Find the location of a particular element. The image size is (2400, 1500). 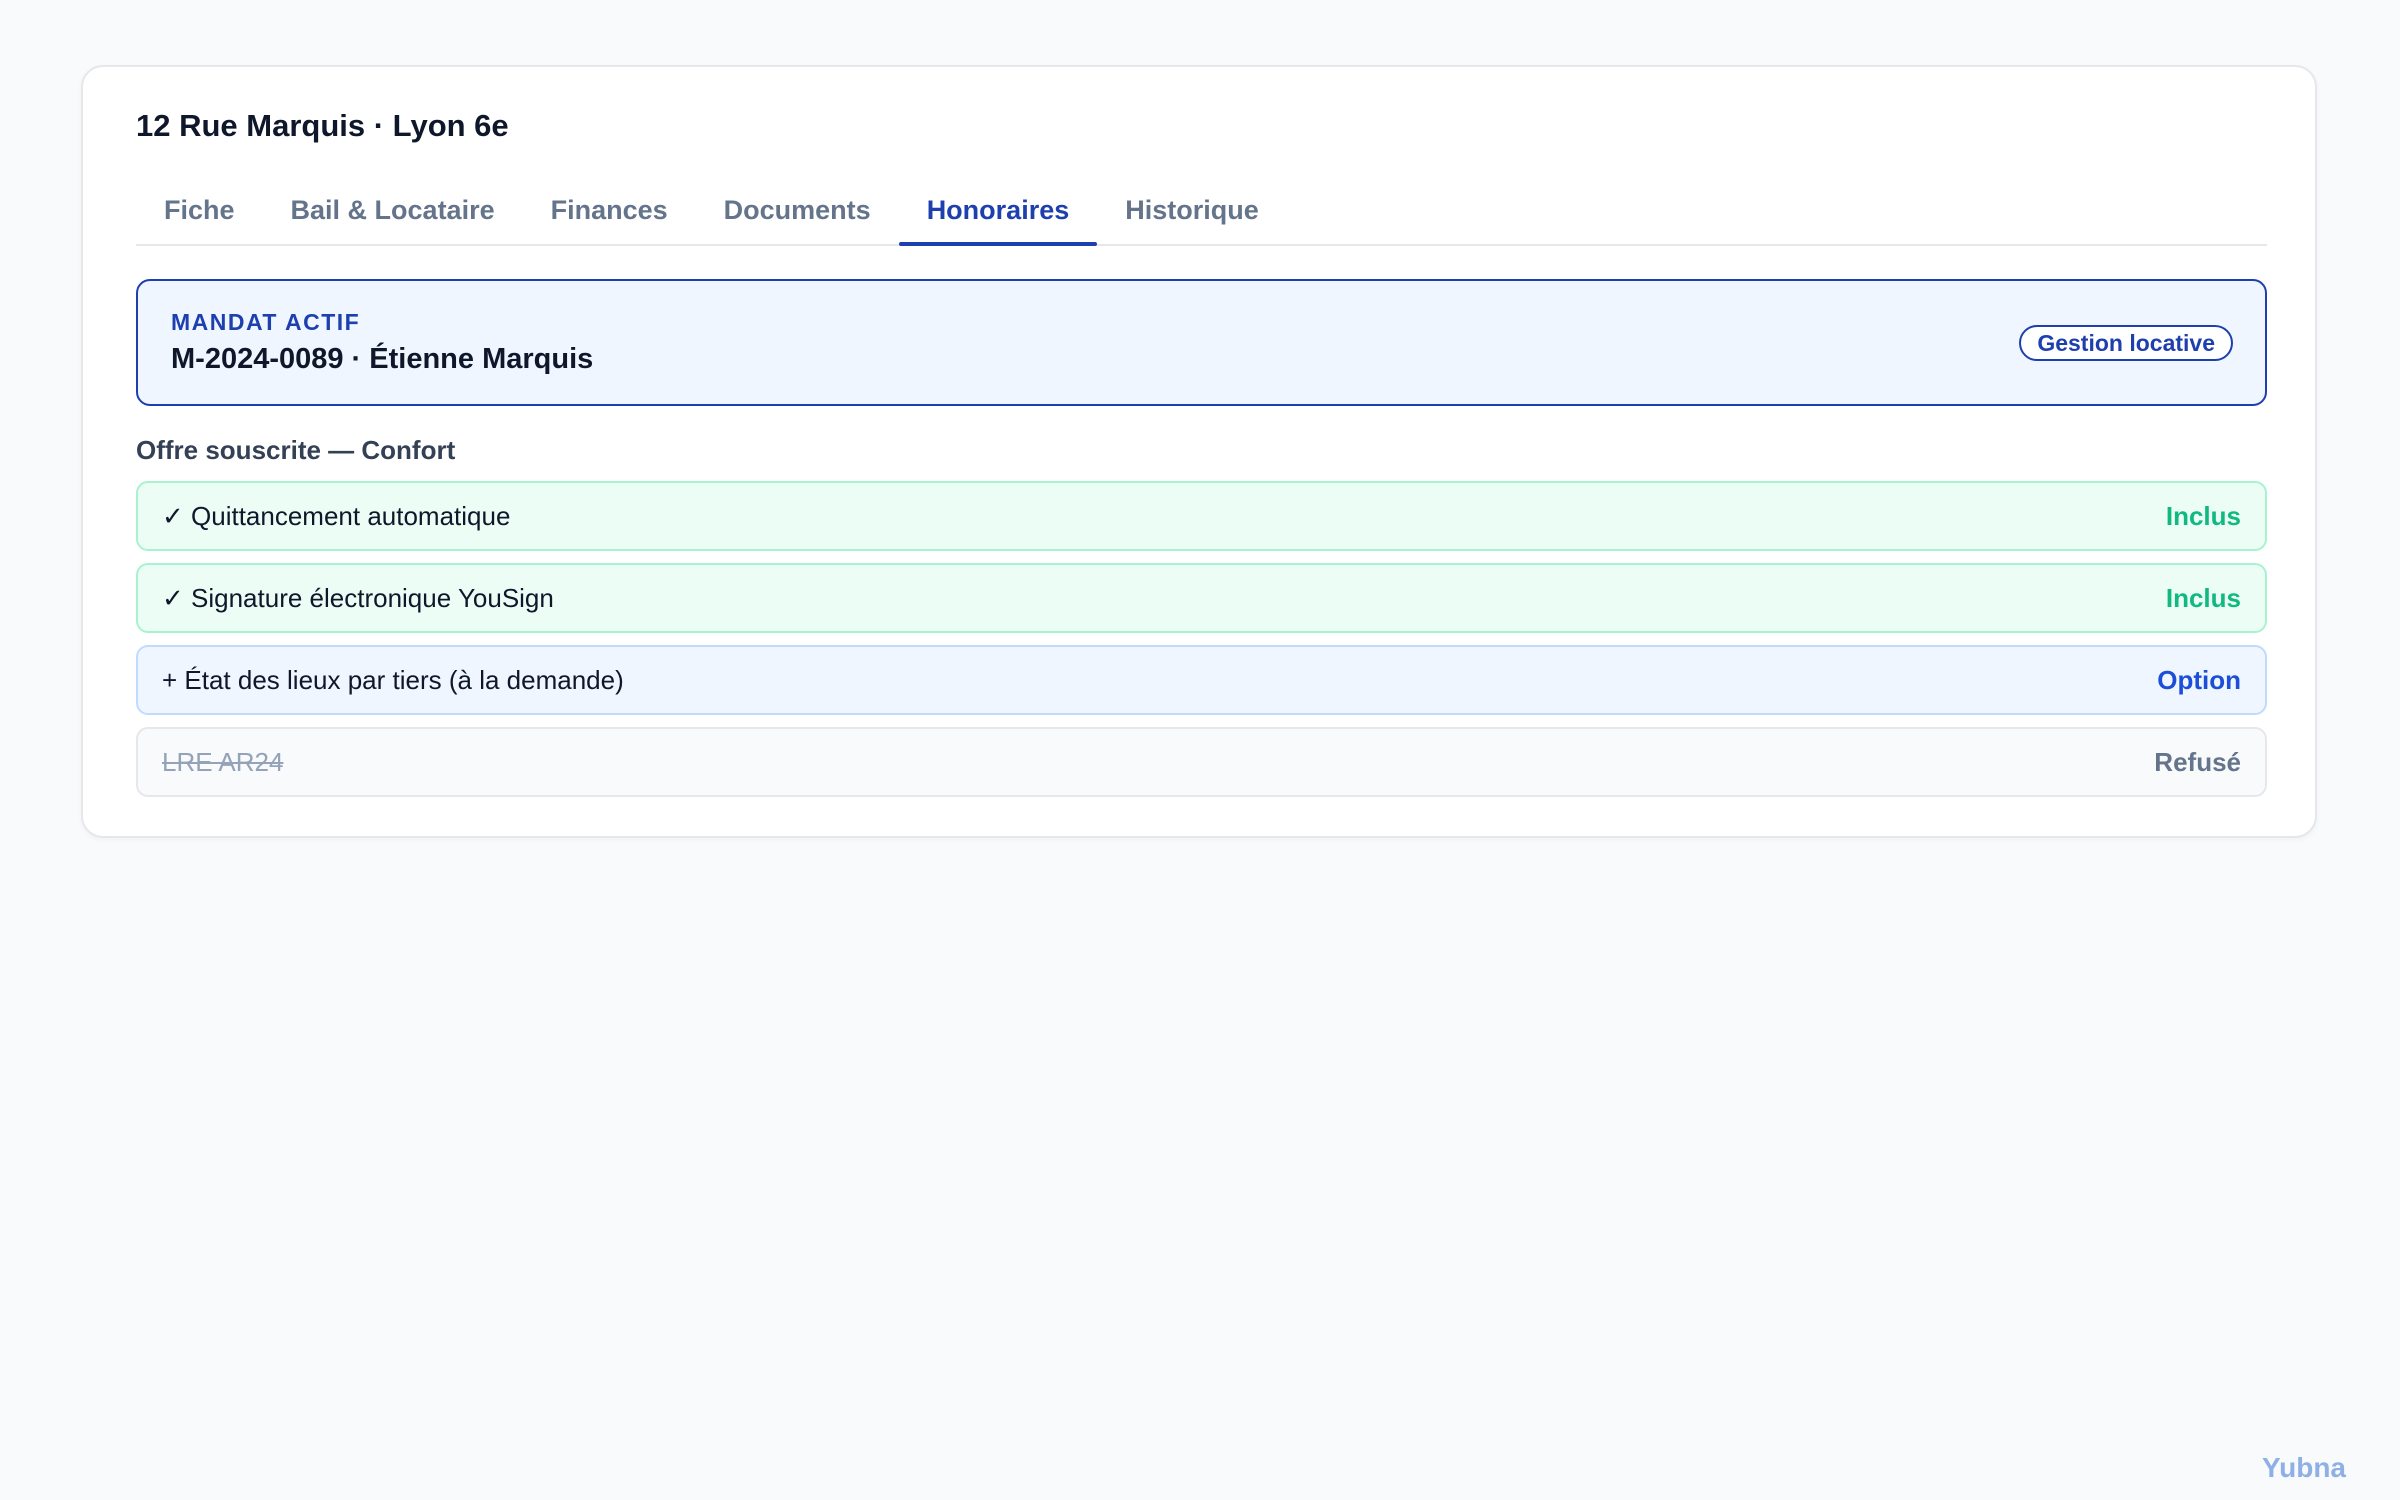

offer-title: Offre souscrite — Confort is located at coordinates (296, 450).